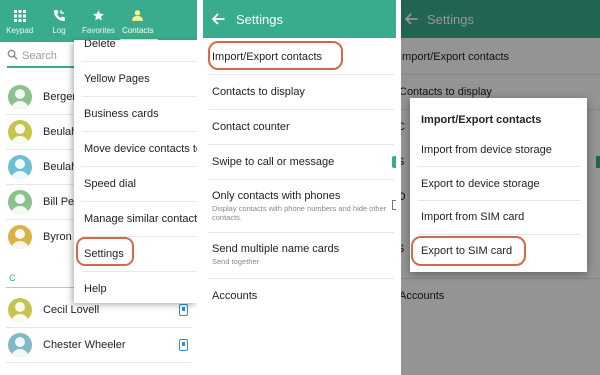 This screenshot has width=600, height=375. I want to click on setting-contacts-to-display: Contacts to display, so click(299, 92).